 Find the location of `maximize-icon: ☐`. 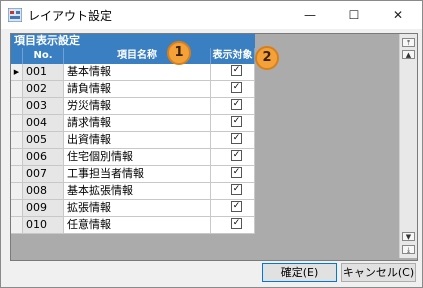

maximize-icon: ☐ is located at coordinates (354, 15).